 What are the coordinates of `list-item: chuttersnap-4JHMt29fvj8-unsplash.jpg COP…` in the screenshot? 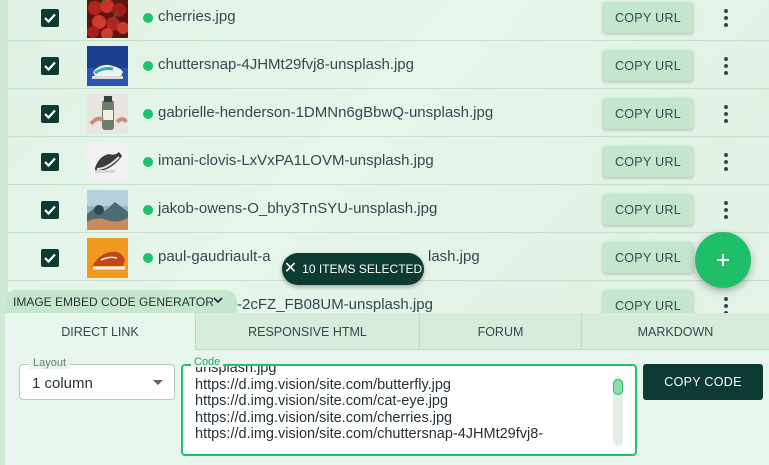 It's located at (388, 65).